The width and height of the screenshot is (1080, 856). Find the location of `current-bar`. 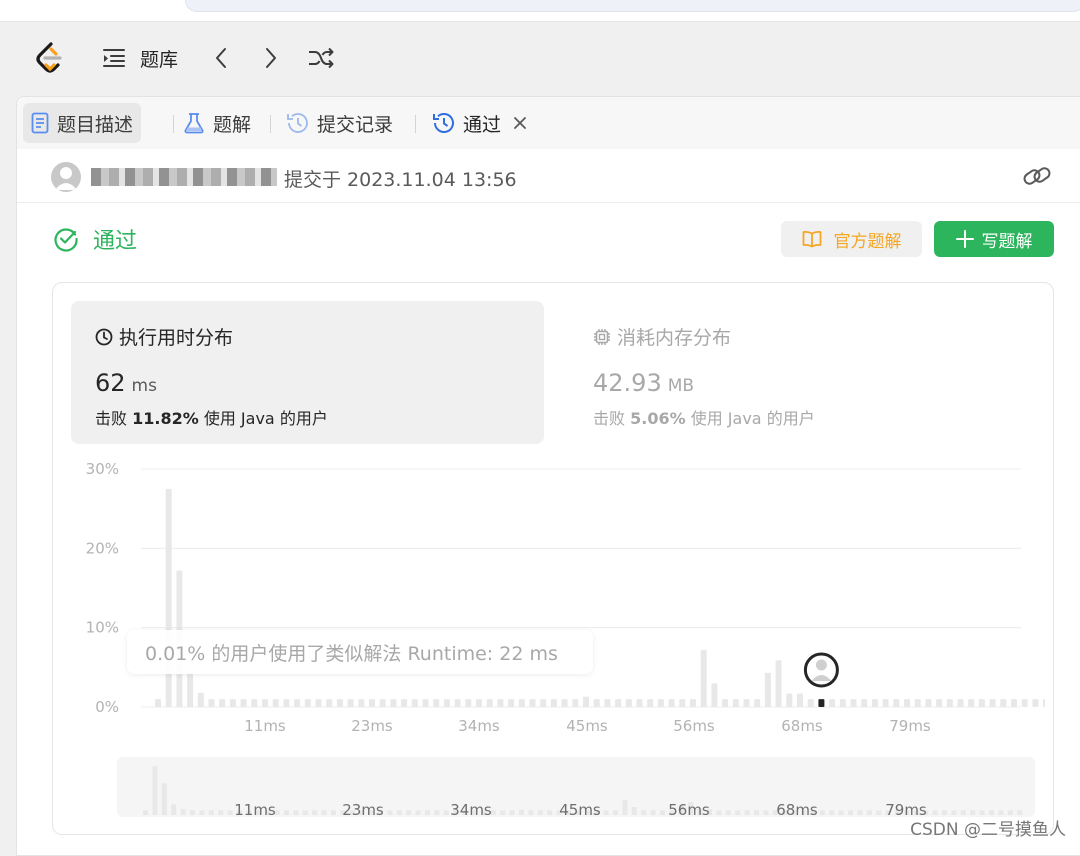

current-bar is located at coordinates (821, 703).